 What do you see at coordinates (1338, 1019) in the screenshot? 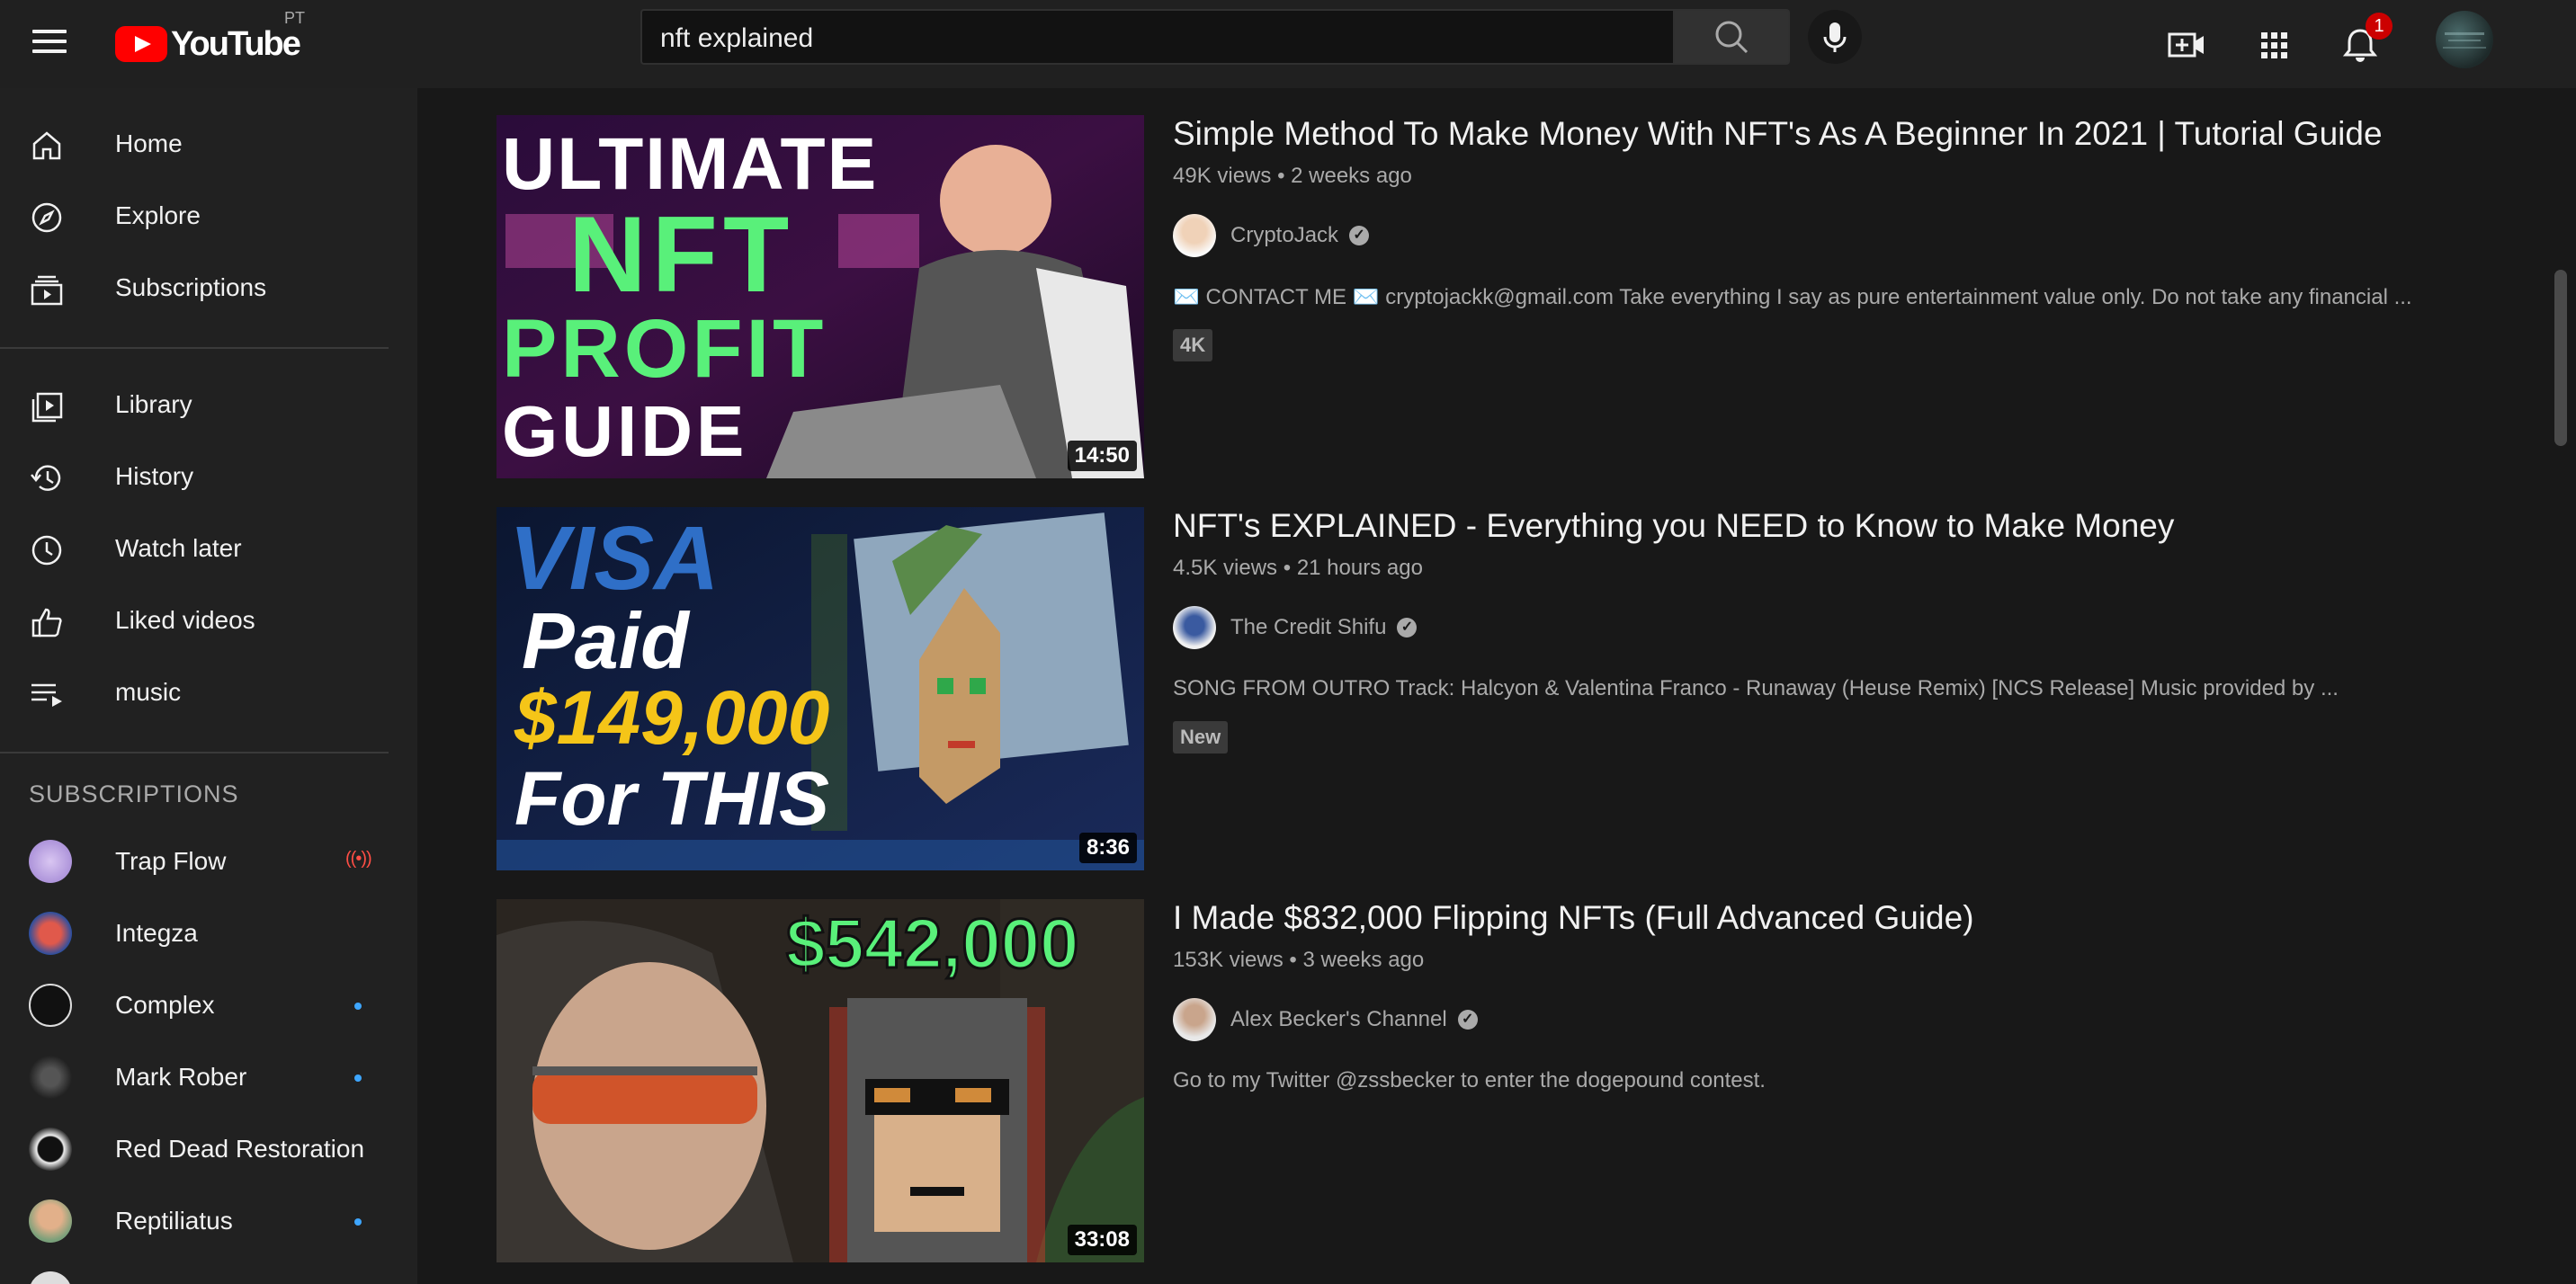
I see `channel-name: Alex Becker's Channel` at bounding box center [1338, 1019].